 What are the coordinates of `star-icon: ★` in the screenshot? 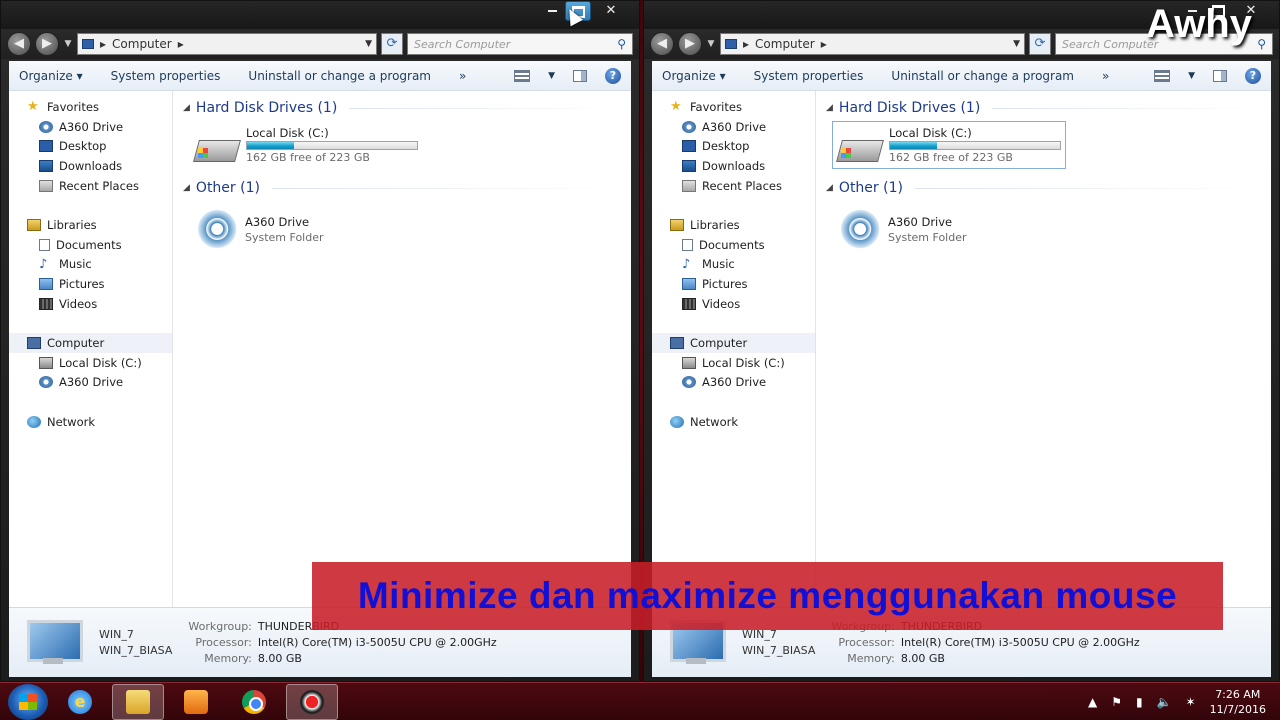 It's located at (33, 107).